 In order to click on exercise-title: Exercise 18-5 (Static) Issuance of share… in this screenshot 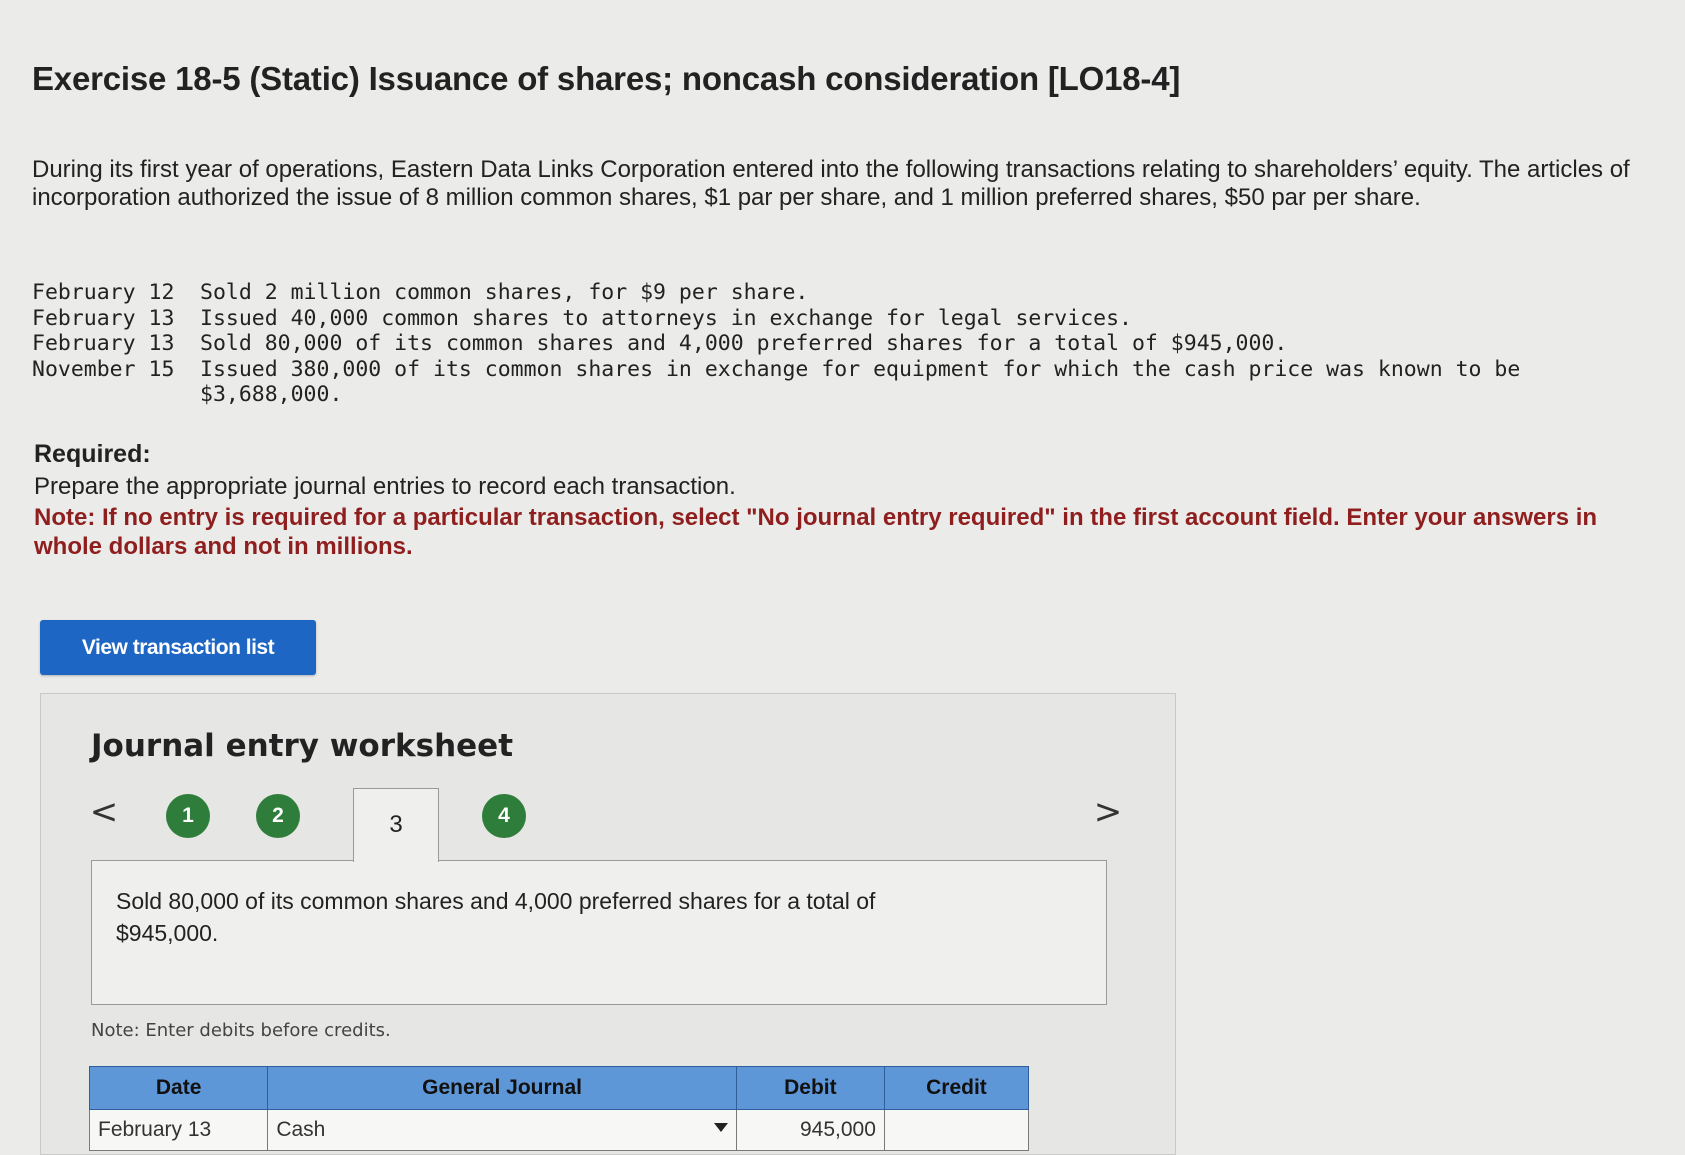, I will do `click(606, 78)`.